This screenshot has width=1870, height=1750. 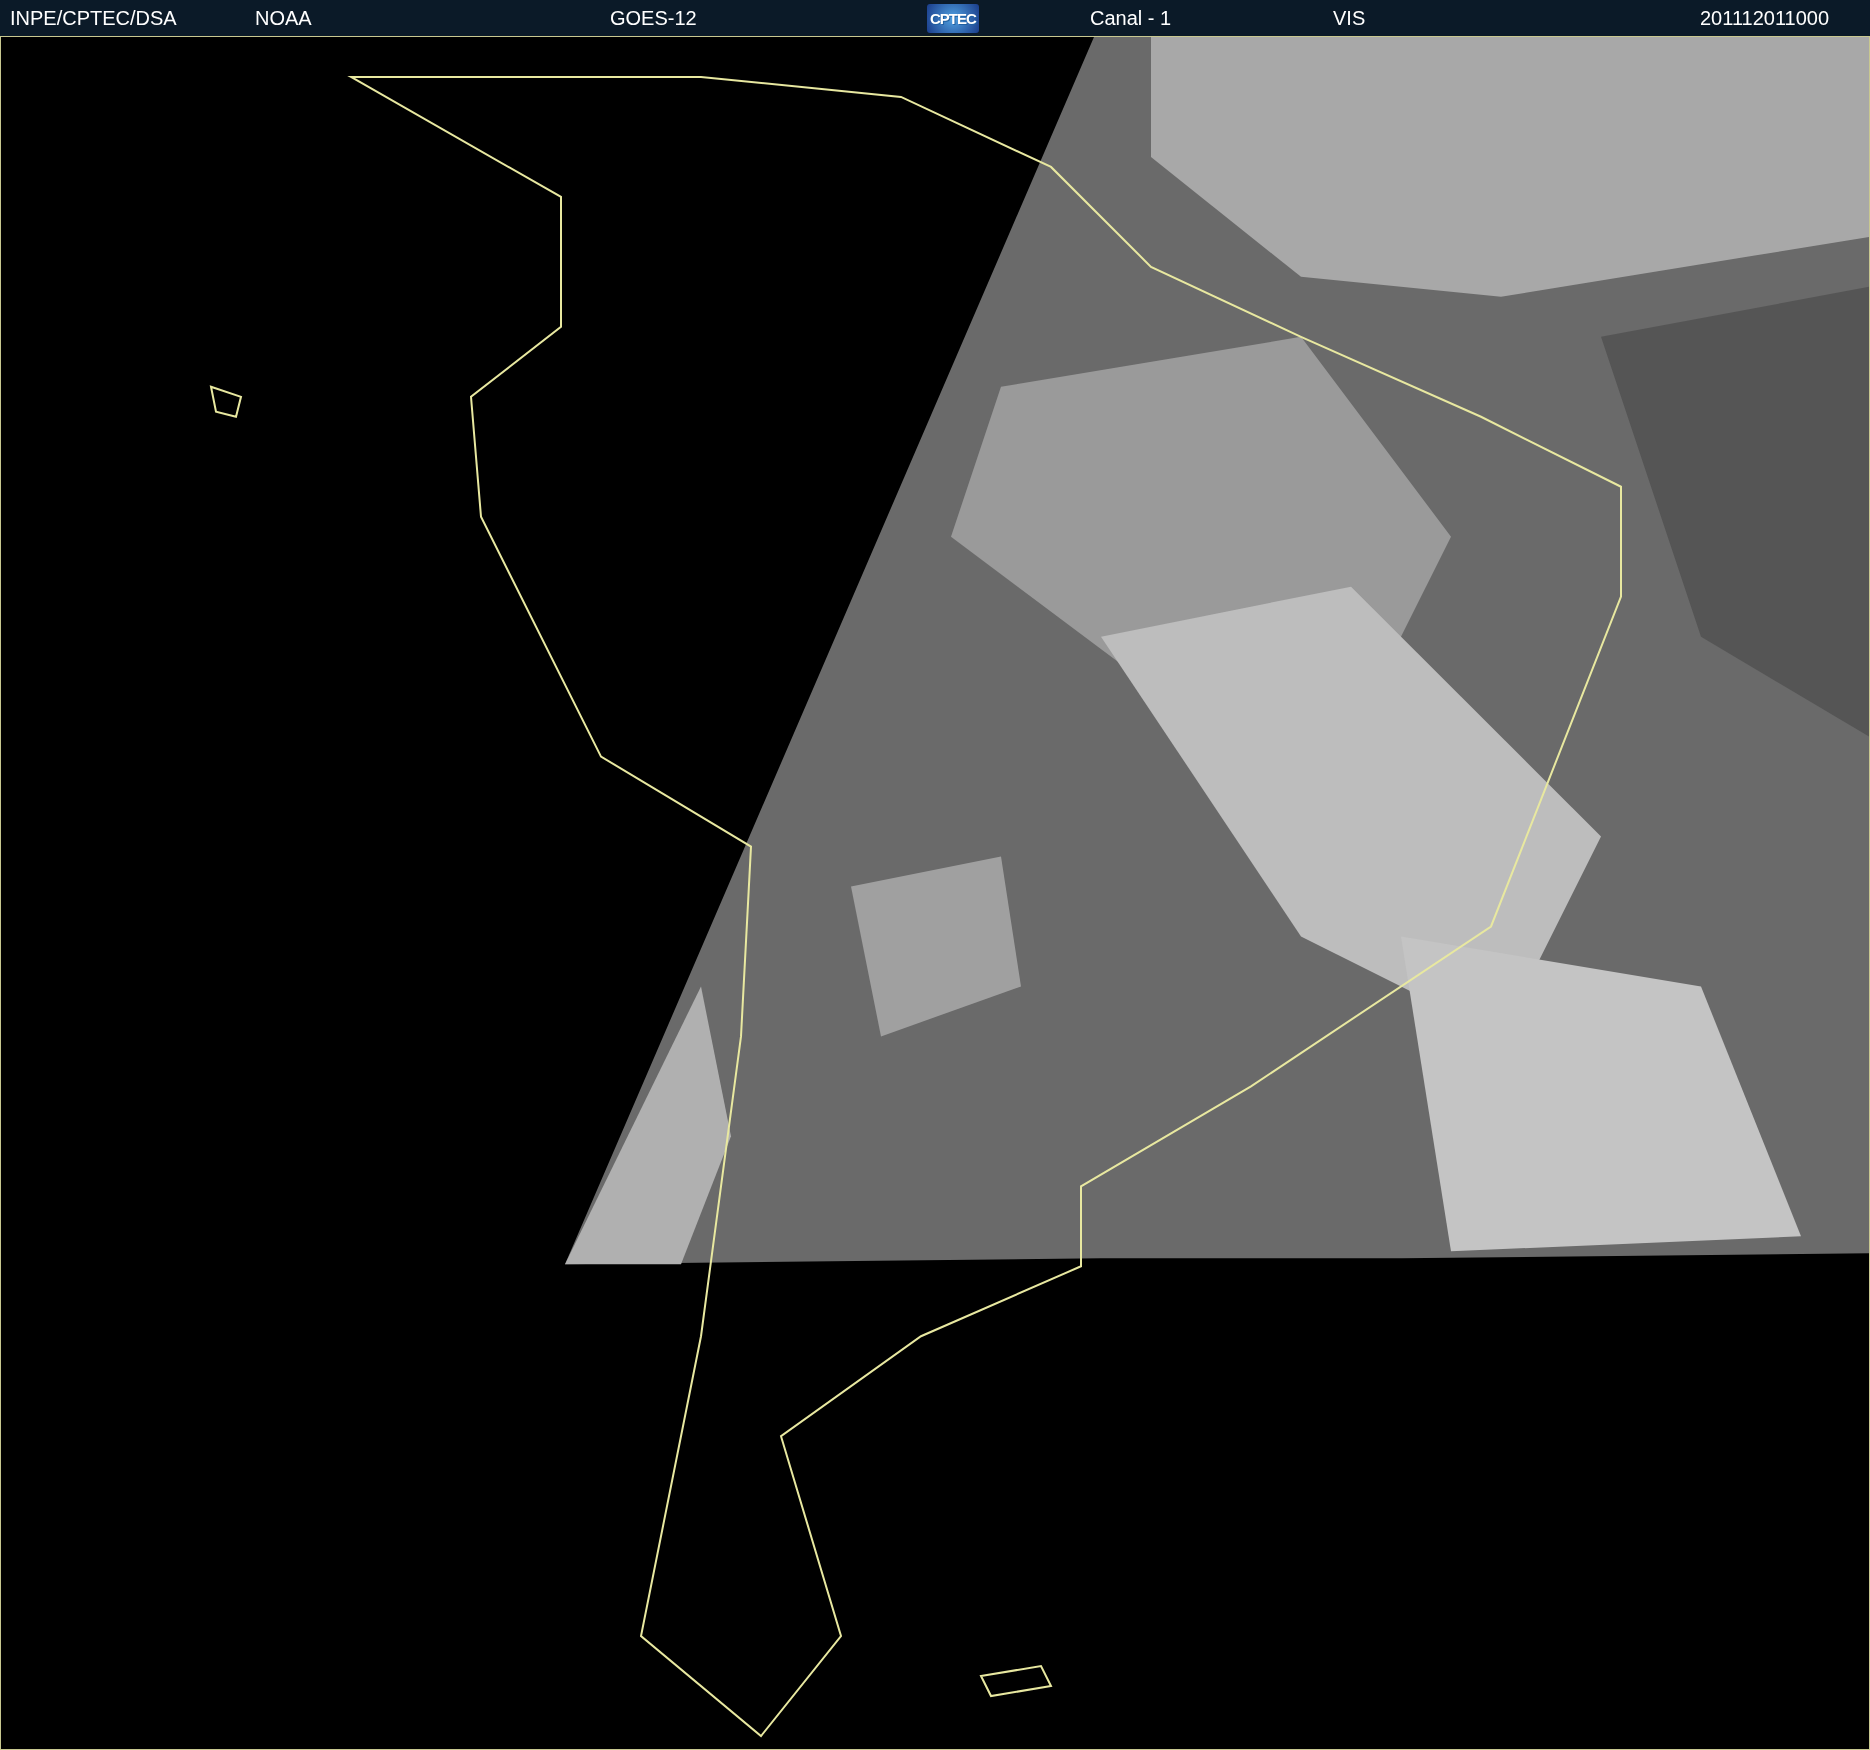 What do you see at coordinates (94, 18) in the screenshot?
I see `source-label: INPE/CPTEC/DSA` at bounding box center [94, 18].